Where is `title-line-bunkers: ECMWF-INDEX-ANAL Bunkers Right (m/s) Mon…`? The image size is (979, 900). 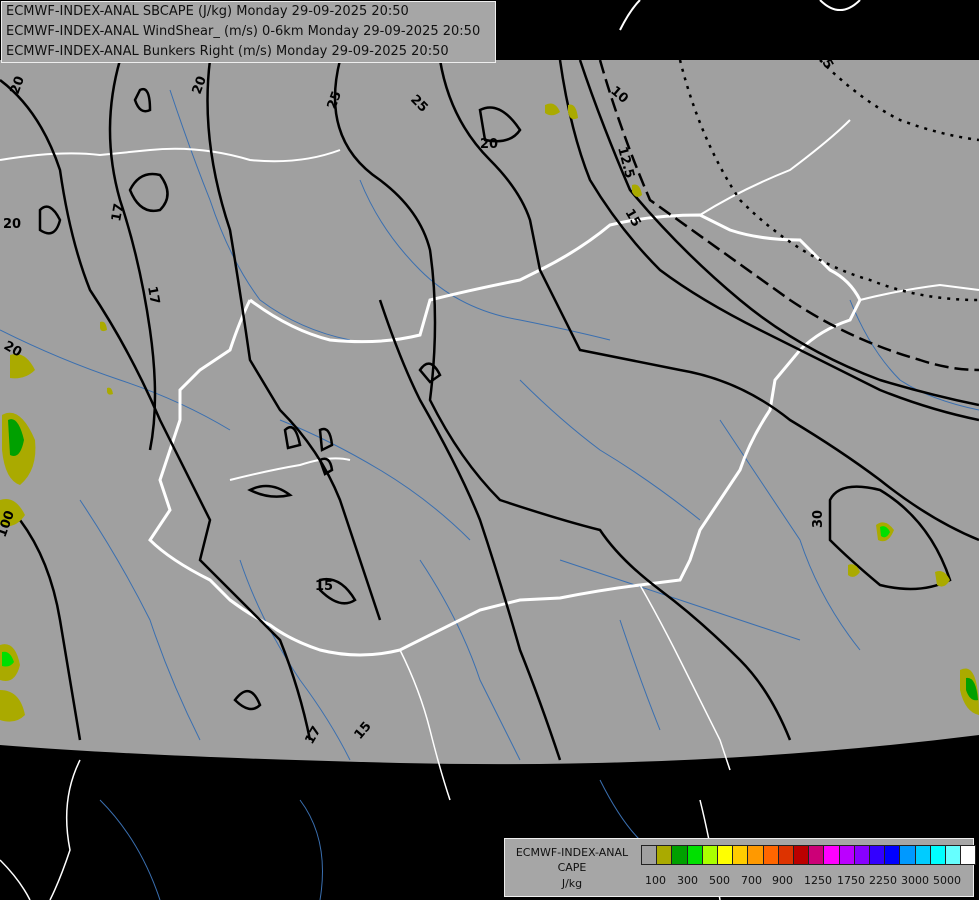
title-line-bunkers: ECMWF-INDEX-ANAL Bunkers Right (m/s) Mon… is located at coordinates (227, 51).